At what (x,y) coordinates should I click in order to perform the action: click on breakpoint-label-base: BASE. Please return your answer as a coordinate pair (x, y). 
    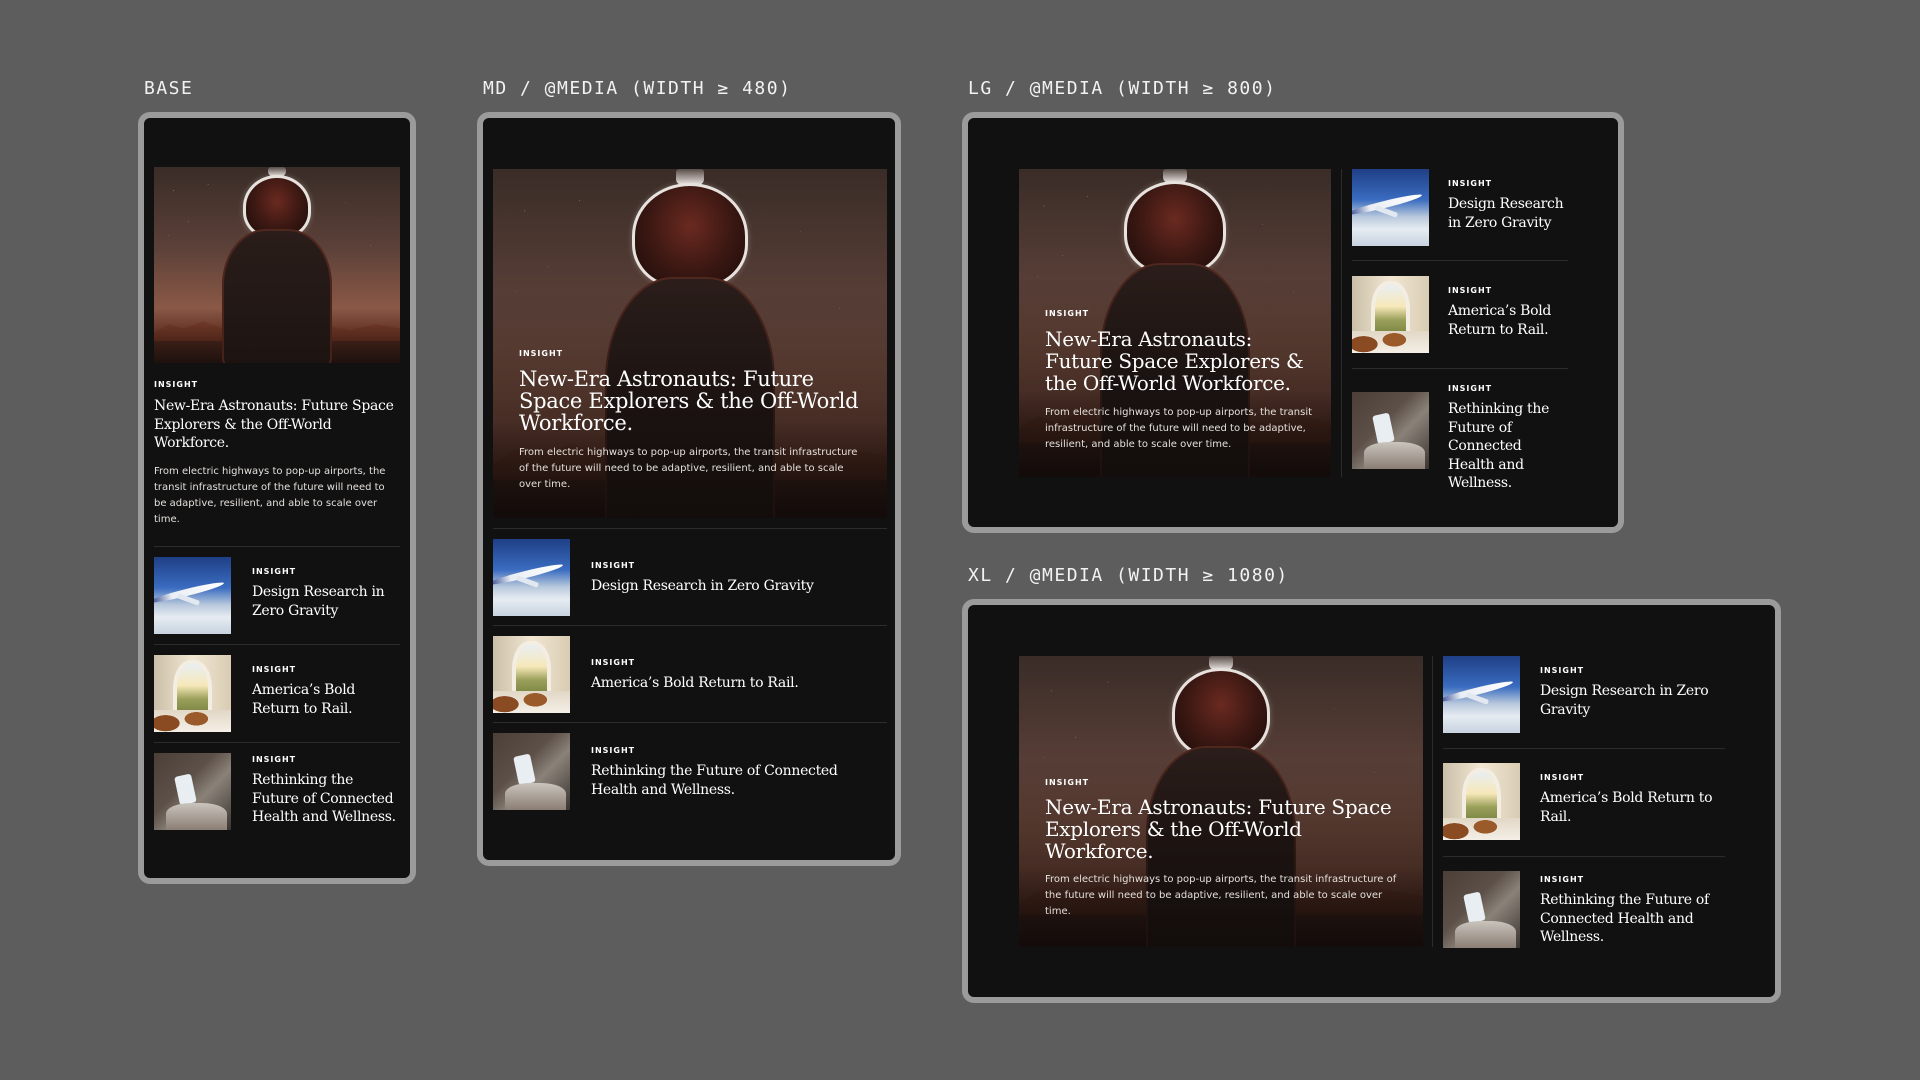
    Looking at the image, I should click on (169, 88).